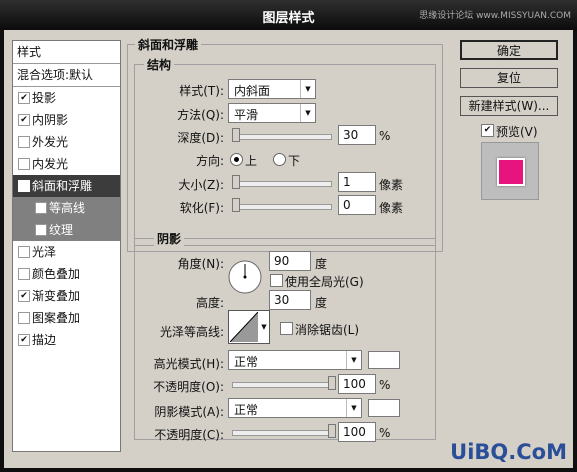 Image resolution: width=577 pixels, height=472 pixels. Describe the element at coordinates (391, 208) in the screenshot. I see `soften-unit: 像素` at that location.